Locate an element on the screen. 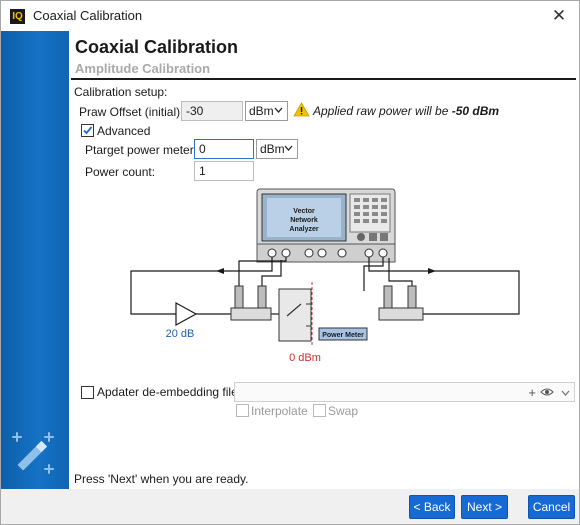 The width and height of the screenshot is (580, 525). swap-checkbox is located at coordinates (319, 410).